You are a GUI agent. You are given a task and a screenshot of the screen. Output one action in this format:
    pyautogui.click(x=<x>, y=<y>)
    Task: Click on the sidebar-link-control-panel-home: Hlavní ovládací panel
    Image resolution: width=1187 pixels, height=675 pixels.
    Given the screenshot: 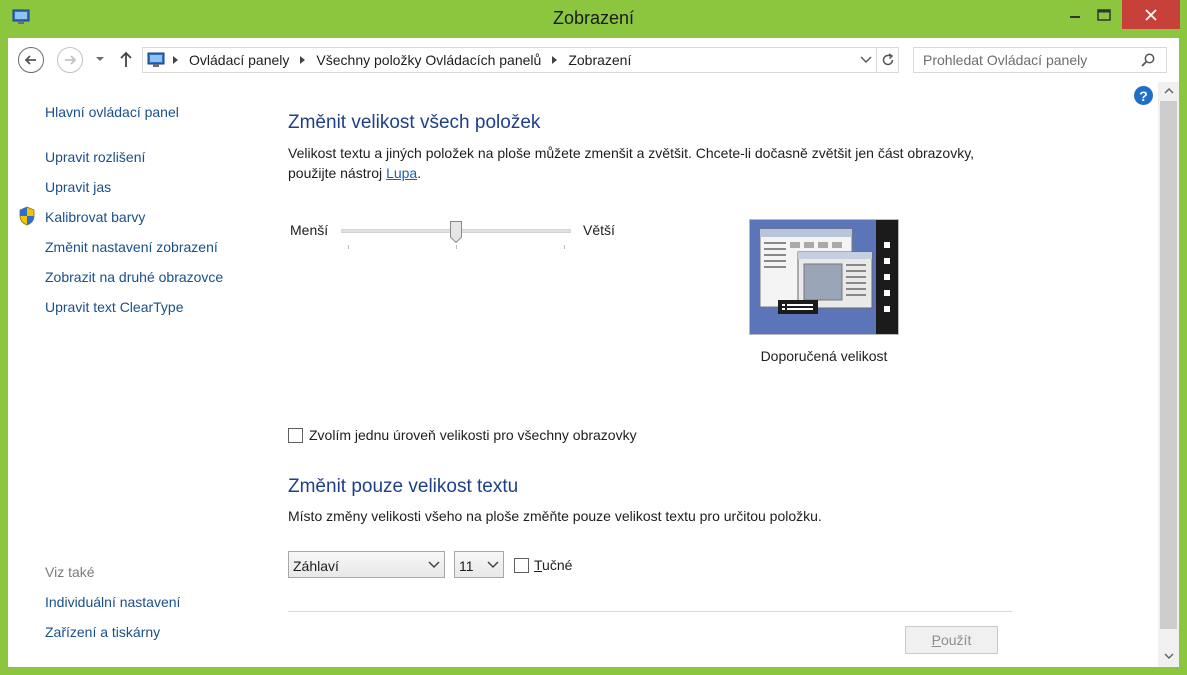 What is the action you would take?
    pyautogui.click(x=112, y=112)
    